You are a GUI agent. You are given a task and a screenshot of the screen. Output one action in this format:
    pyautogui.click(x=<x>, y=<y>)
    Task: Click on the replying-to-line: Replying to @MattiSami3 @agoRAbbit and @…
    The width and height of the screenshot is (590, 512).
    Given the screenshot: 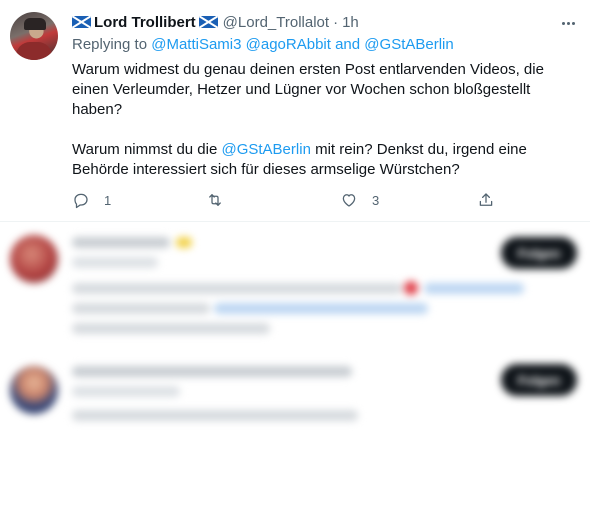 What is the action you would take?
    pyautogui.click(x=263, y=44)
    